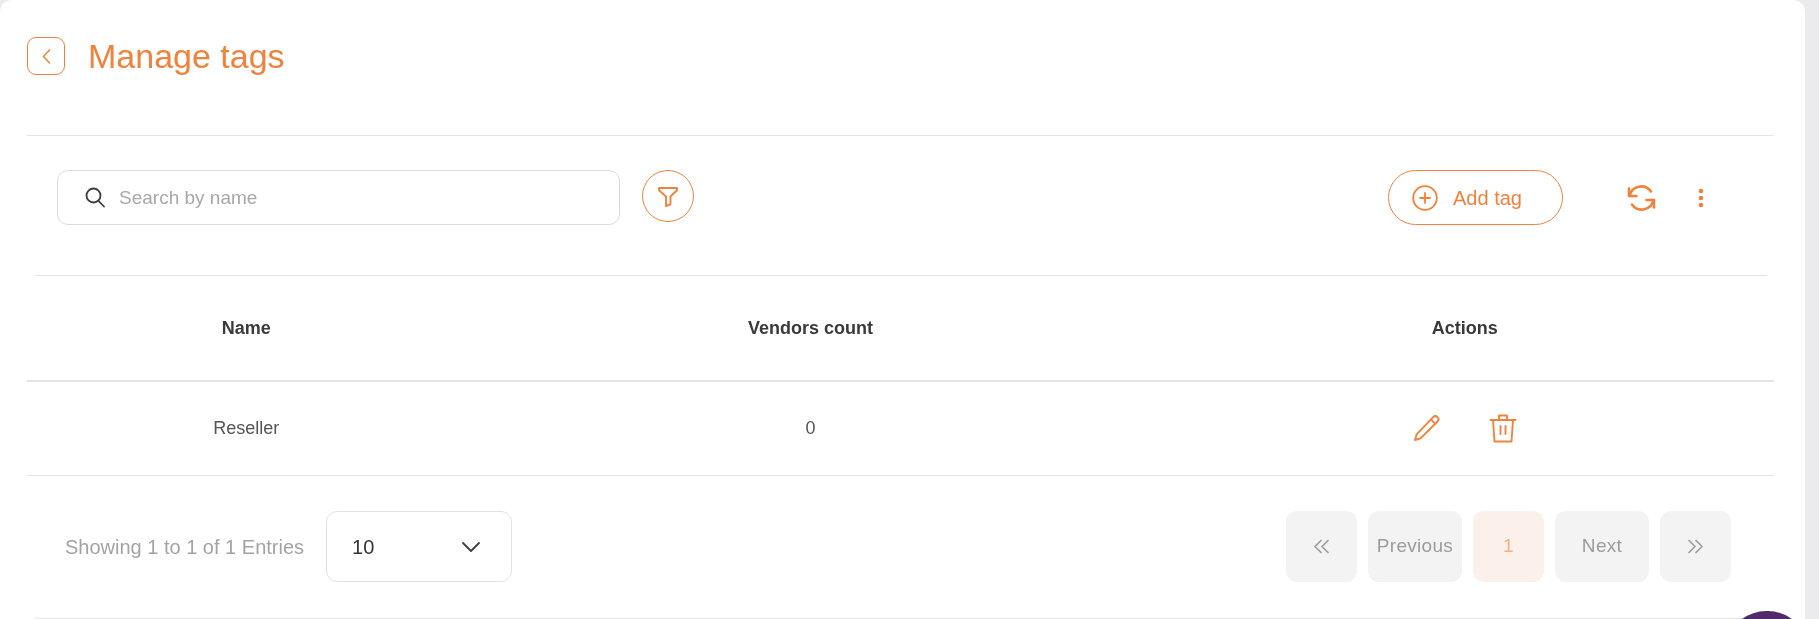 The width and height of the screenshot is (1819, 619). What do you see at coordinates (1695, 546) in the screenshot?
I see `double-chevron-right-icon` at bounding box center [1695, 546].